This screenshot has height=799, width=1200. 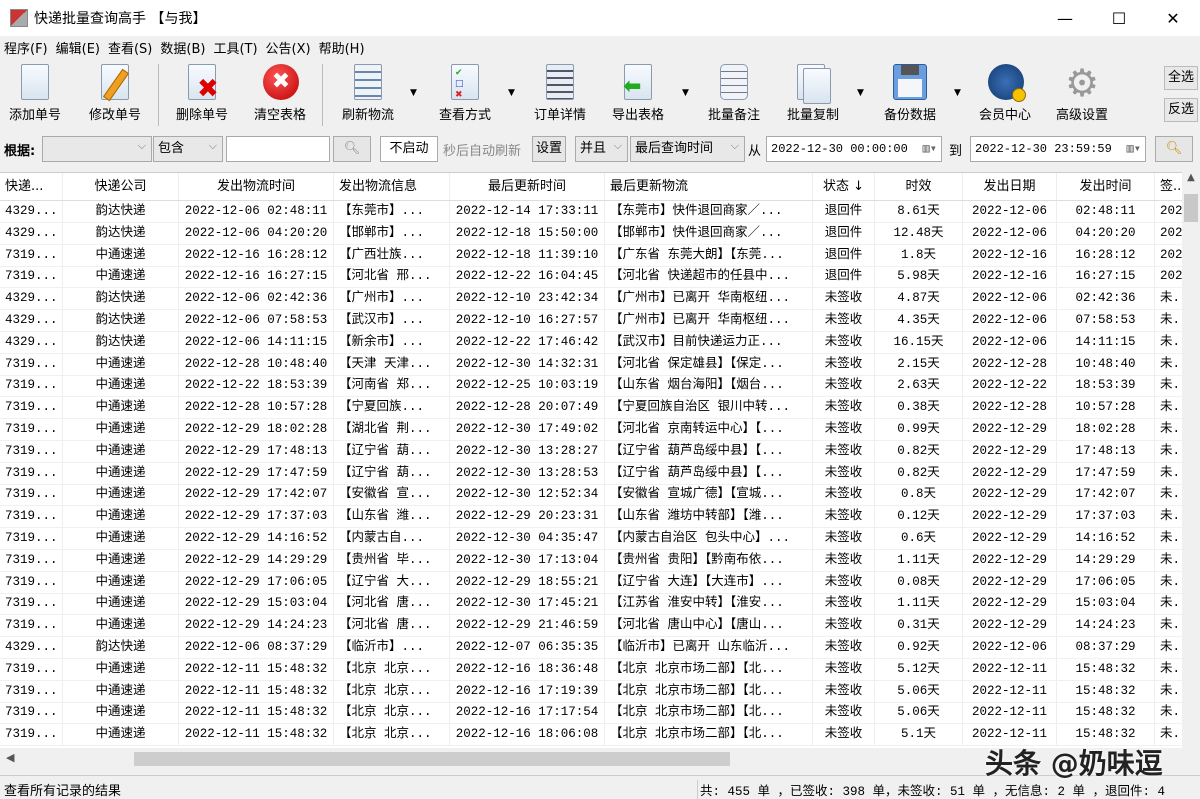 I want to click on column-header-courier-company: 快递公司, so click(x=121, y=186).